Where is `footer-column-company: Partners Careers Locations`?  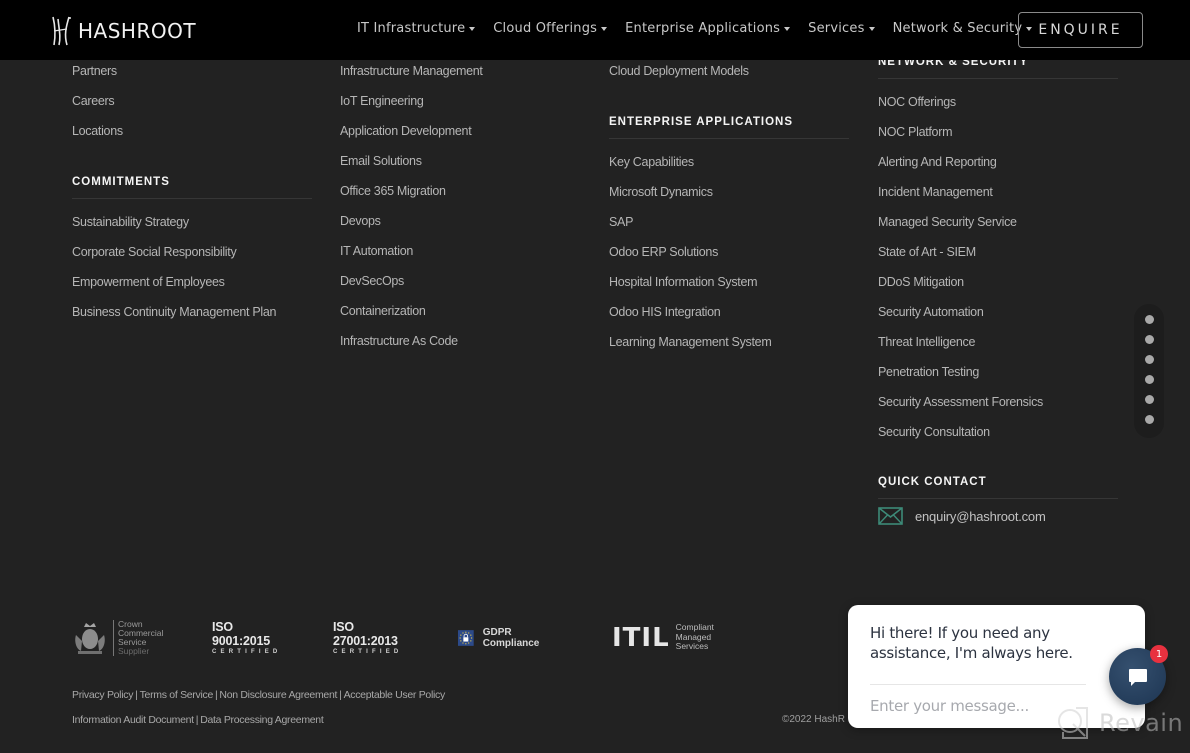
footer-column-company: Partners Careers Locations is located at coordinates (192, 101).